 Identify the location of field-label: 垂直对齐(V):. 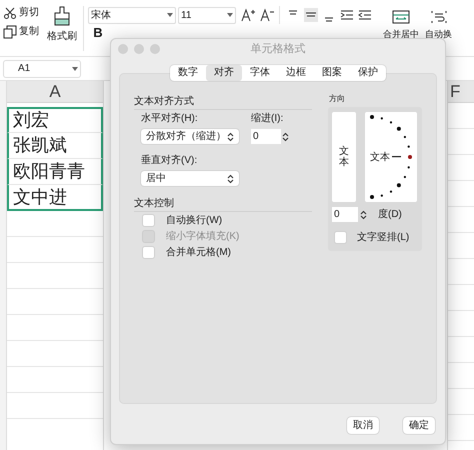
(169, 161).